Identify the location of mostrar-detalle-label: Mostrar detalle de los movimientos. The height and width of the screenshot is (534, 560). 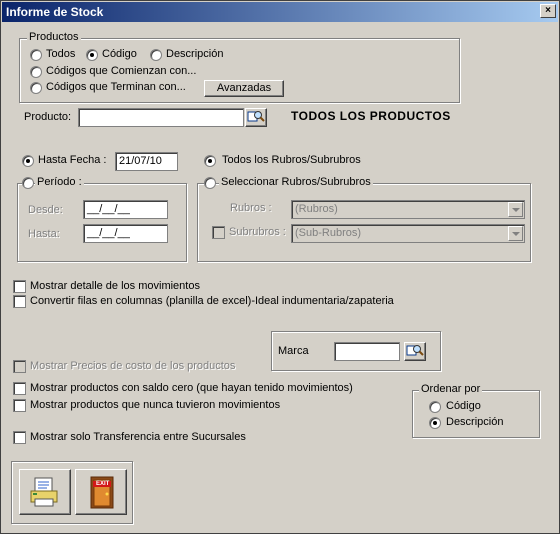
(115, 286).